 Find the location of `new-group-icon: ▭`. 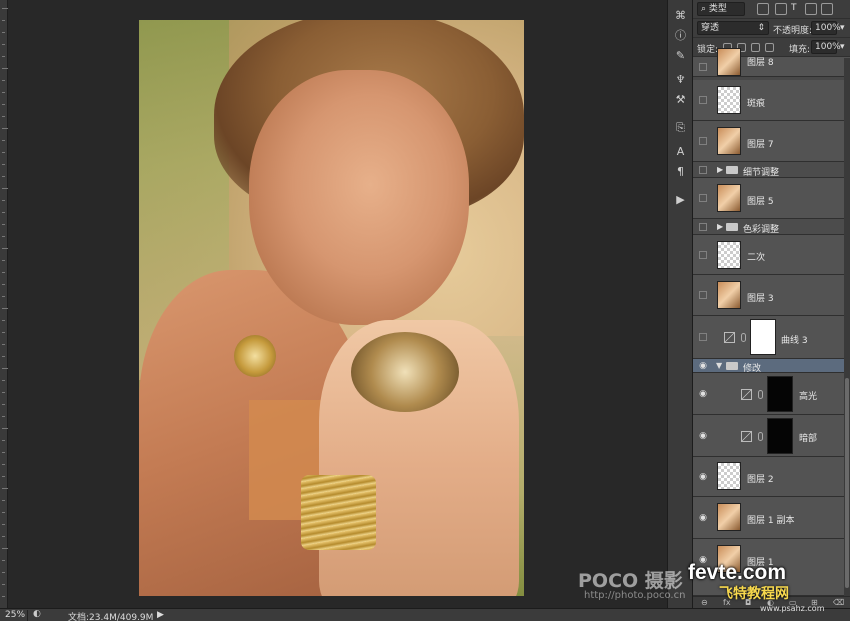

new-group-icon: ▭ is located at coordinates (793, 602).